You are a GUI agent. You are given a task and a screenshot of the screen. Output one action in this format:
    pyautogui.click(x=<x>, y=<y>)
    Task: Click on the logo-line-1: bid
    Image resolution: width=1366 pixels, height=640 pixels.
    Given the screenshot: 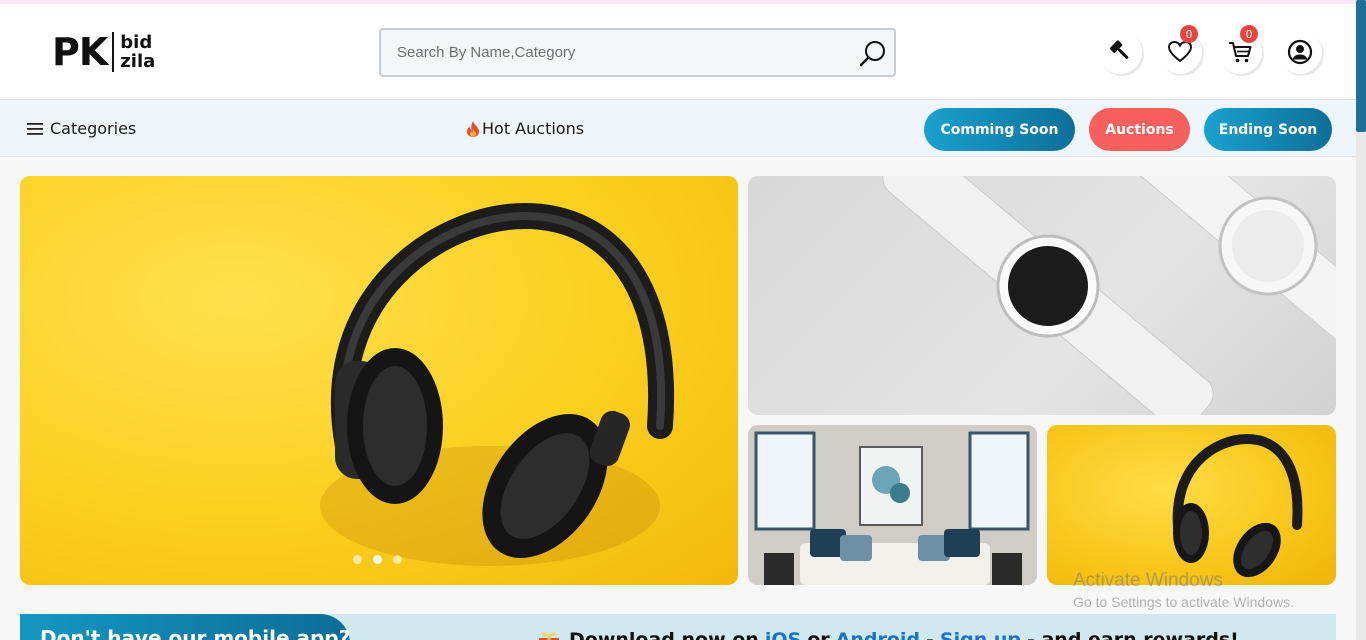 What is the action you would take?
    pyautogui.click(x=136, y=42)
    